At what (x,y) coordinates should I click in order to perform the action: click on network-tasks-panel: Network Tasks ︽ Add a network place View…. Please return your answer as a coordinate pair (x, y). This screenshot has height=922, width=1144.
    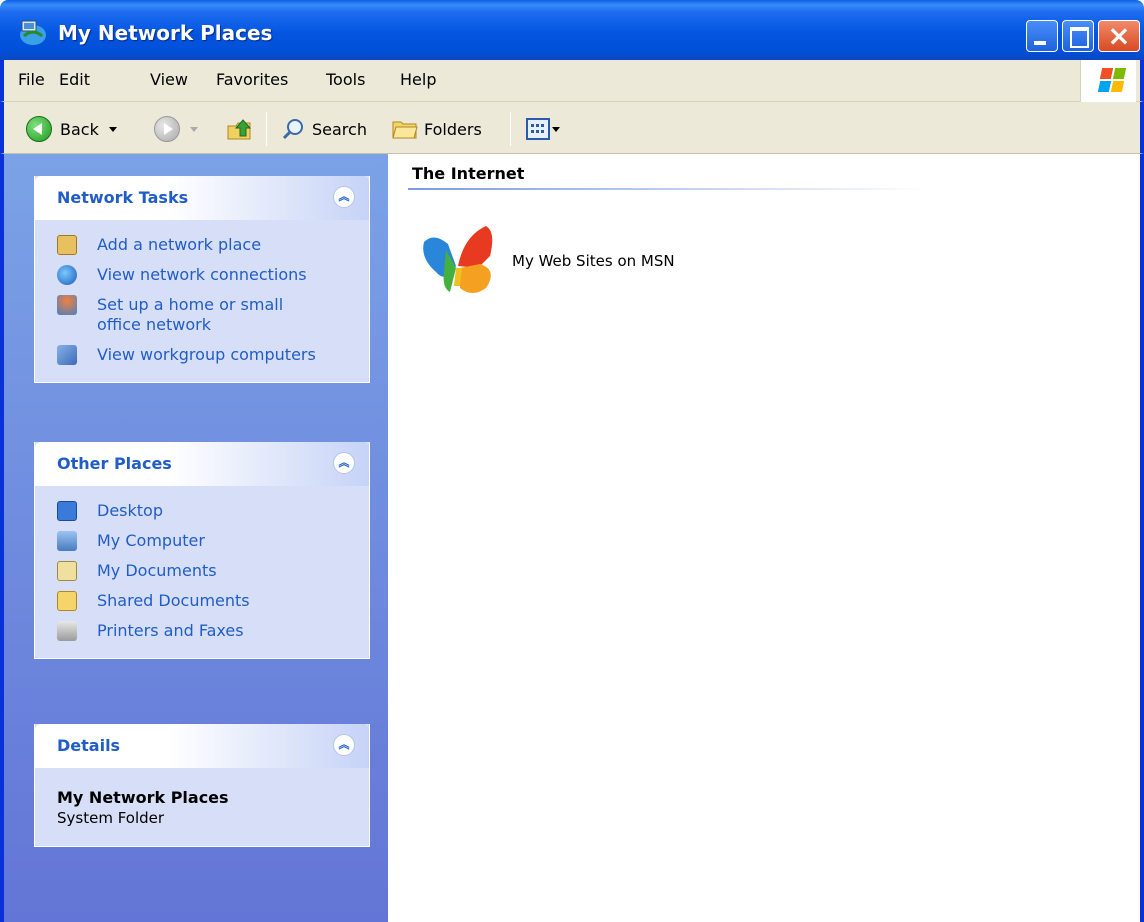
    Looking at the image, I should click on (202, 279).